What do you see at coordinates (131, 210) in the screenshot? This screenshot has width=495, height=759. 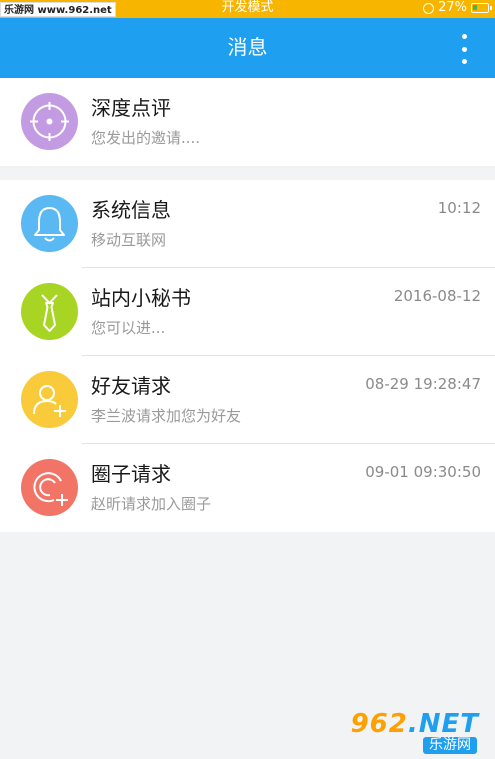 I see `item-name: 系统信息` at bounding box center [131, 210].